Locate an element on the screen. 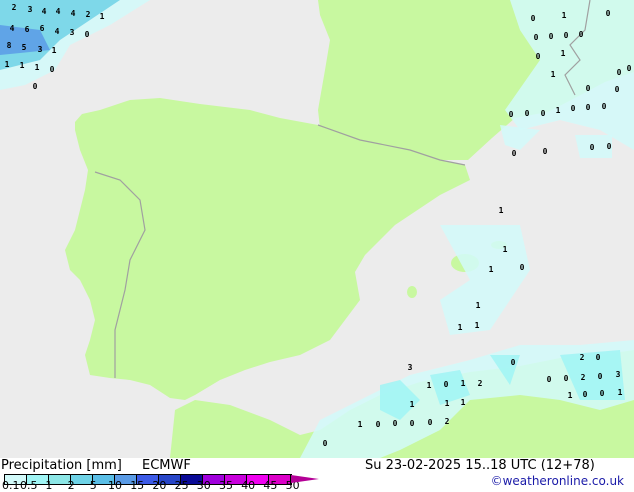 The image size is (634, 492). legend-tick-label: 10 is located at coordinates (115, 485).